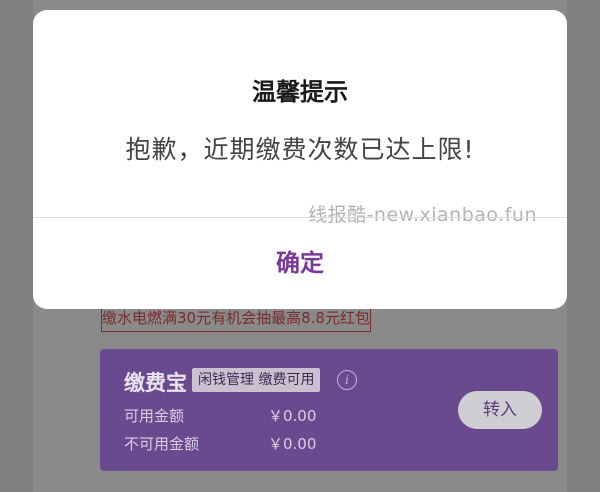  Describe the element at coordinates (162, 444) in the screenshot. I see `unavailable-label: 不可用金额` at that location.